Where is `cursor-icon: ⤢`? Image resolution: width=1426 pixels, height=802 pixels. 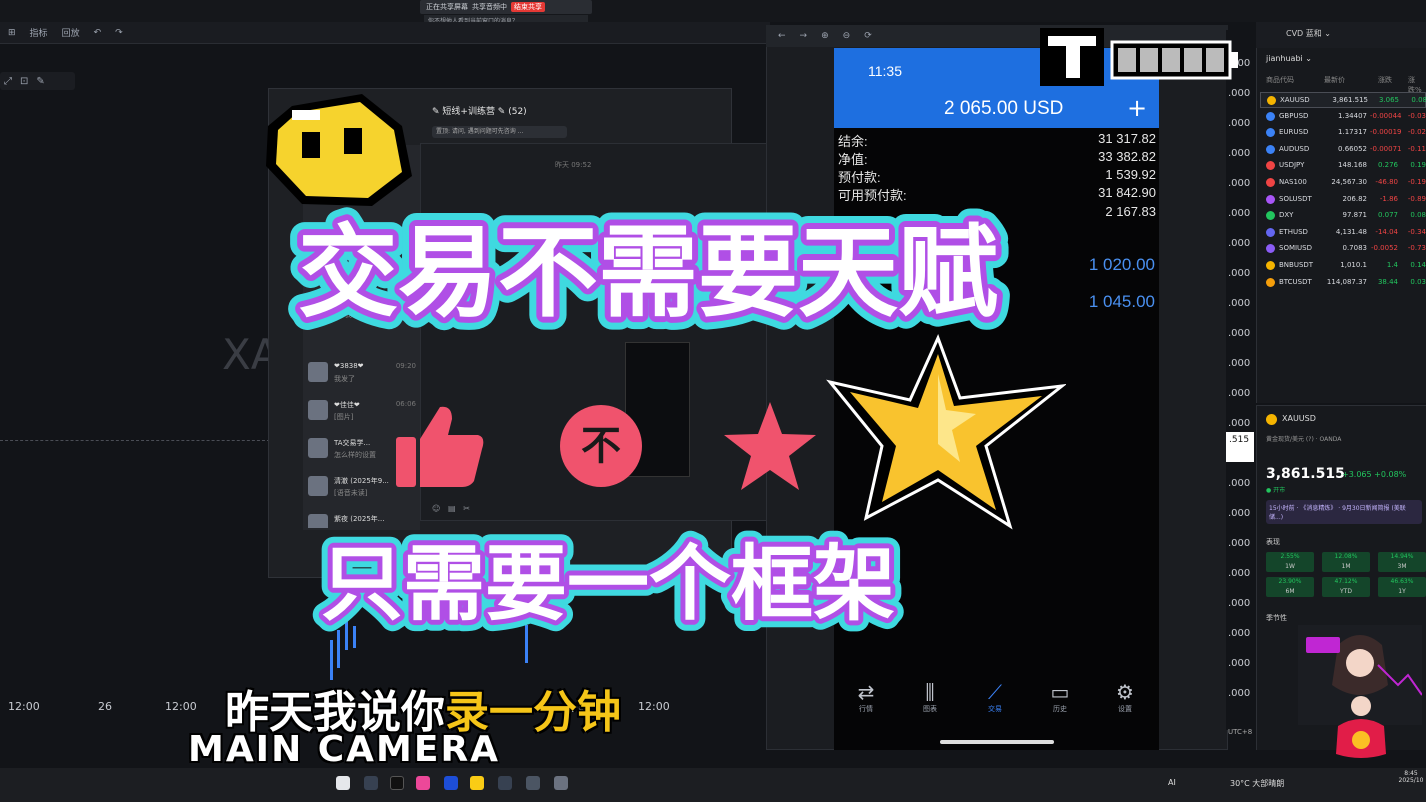 cursor-icon: ⤢ is located at coordinates (8, 81).